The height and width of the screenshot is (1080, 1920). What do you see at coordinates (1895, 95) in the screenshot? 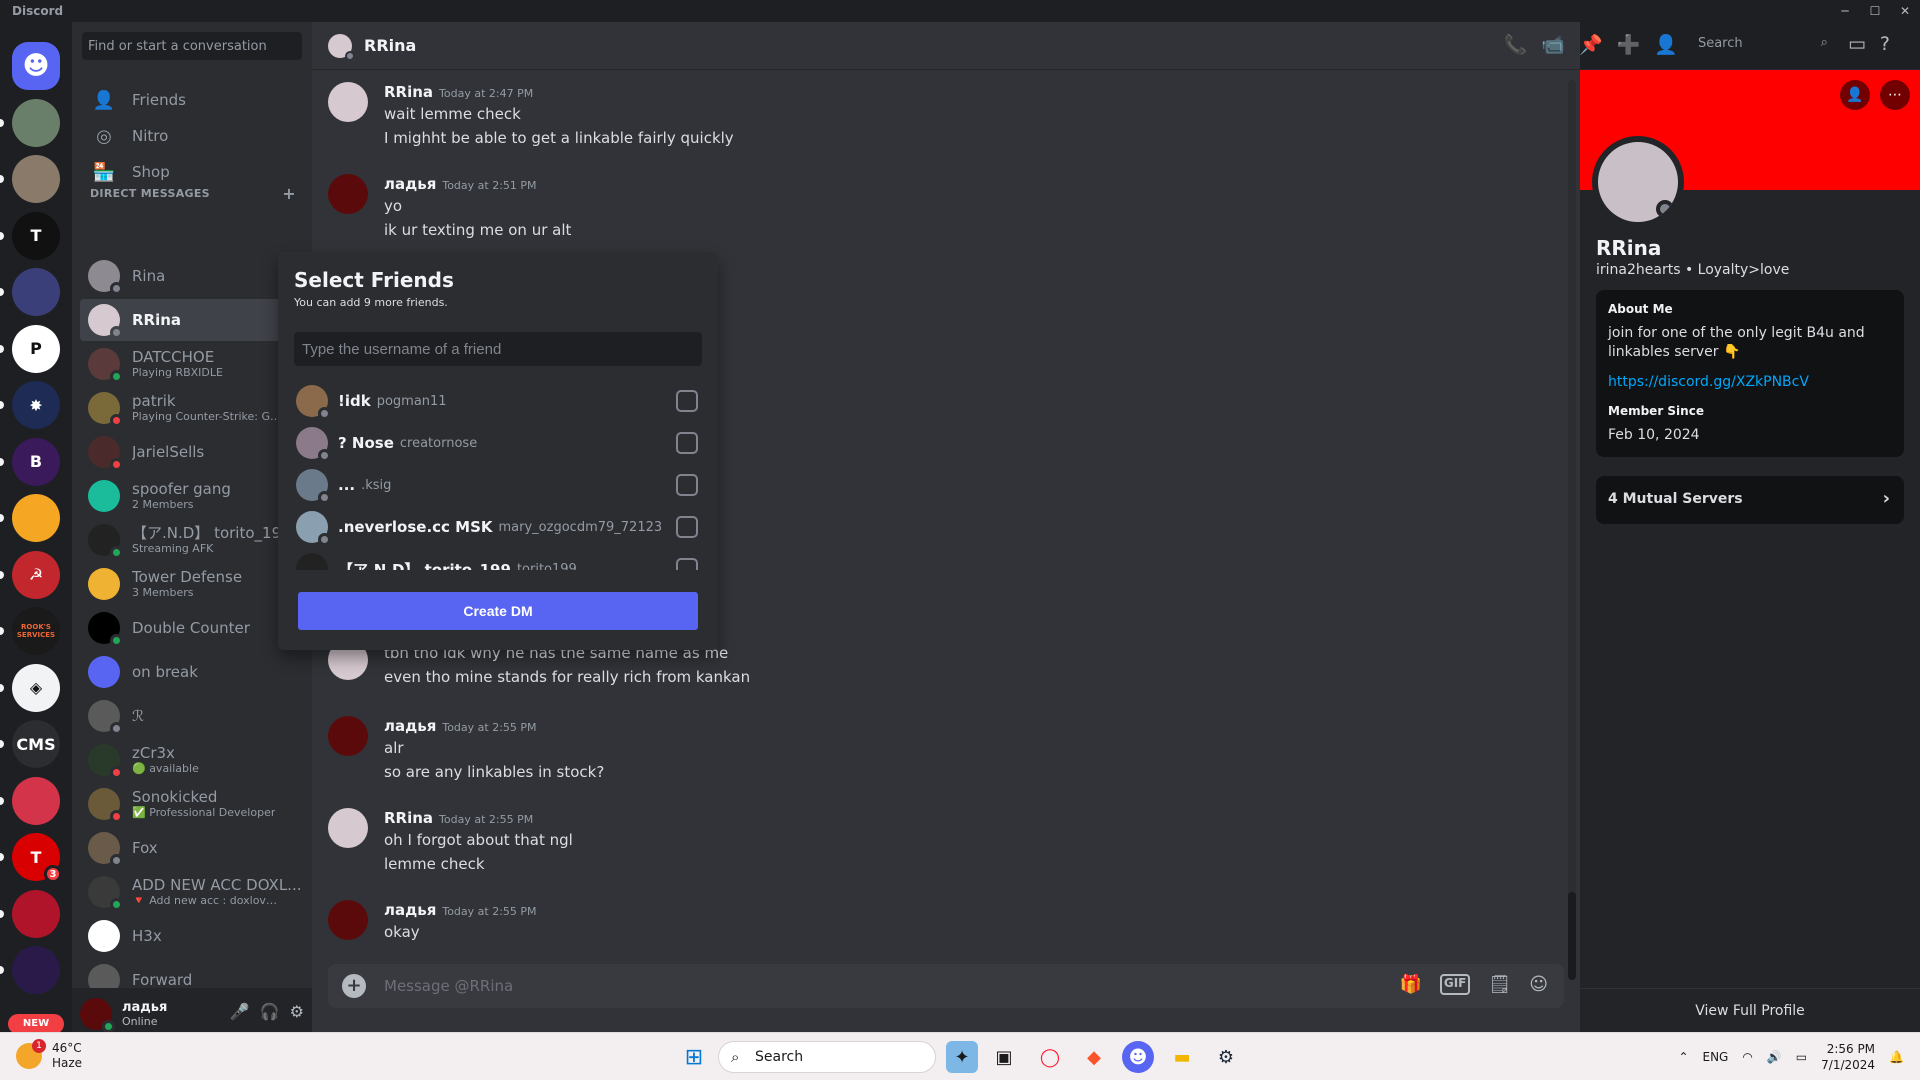
I see `more-options-icon: ⋯` at bounding box center [1895, 95].